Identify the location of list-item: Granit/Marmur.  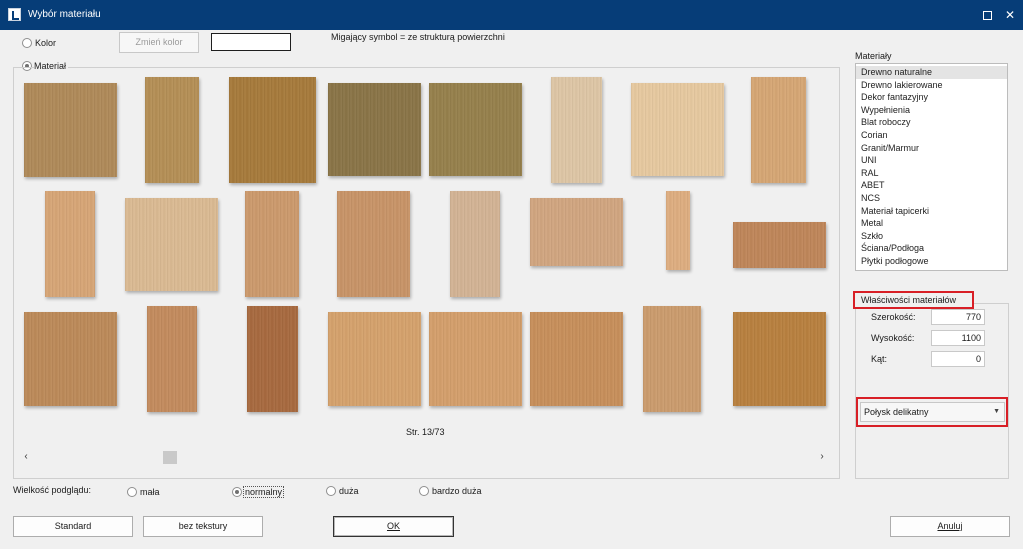
(931, 148).